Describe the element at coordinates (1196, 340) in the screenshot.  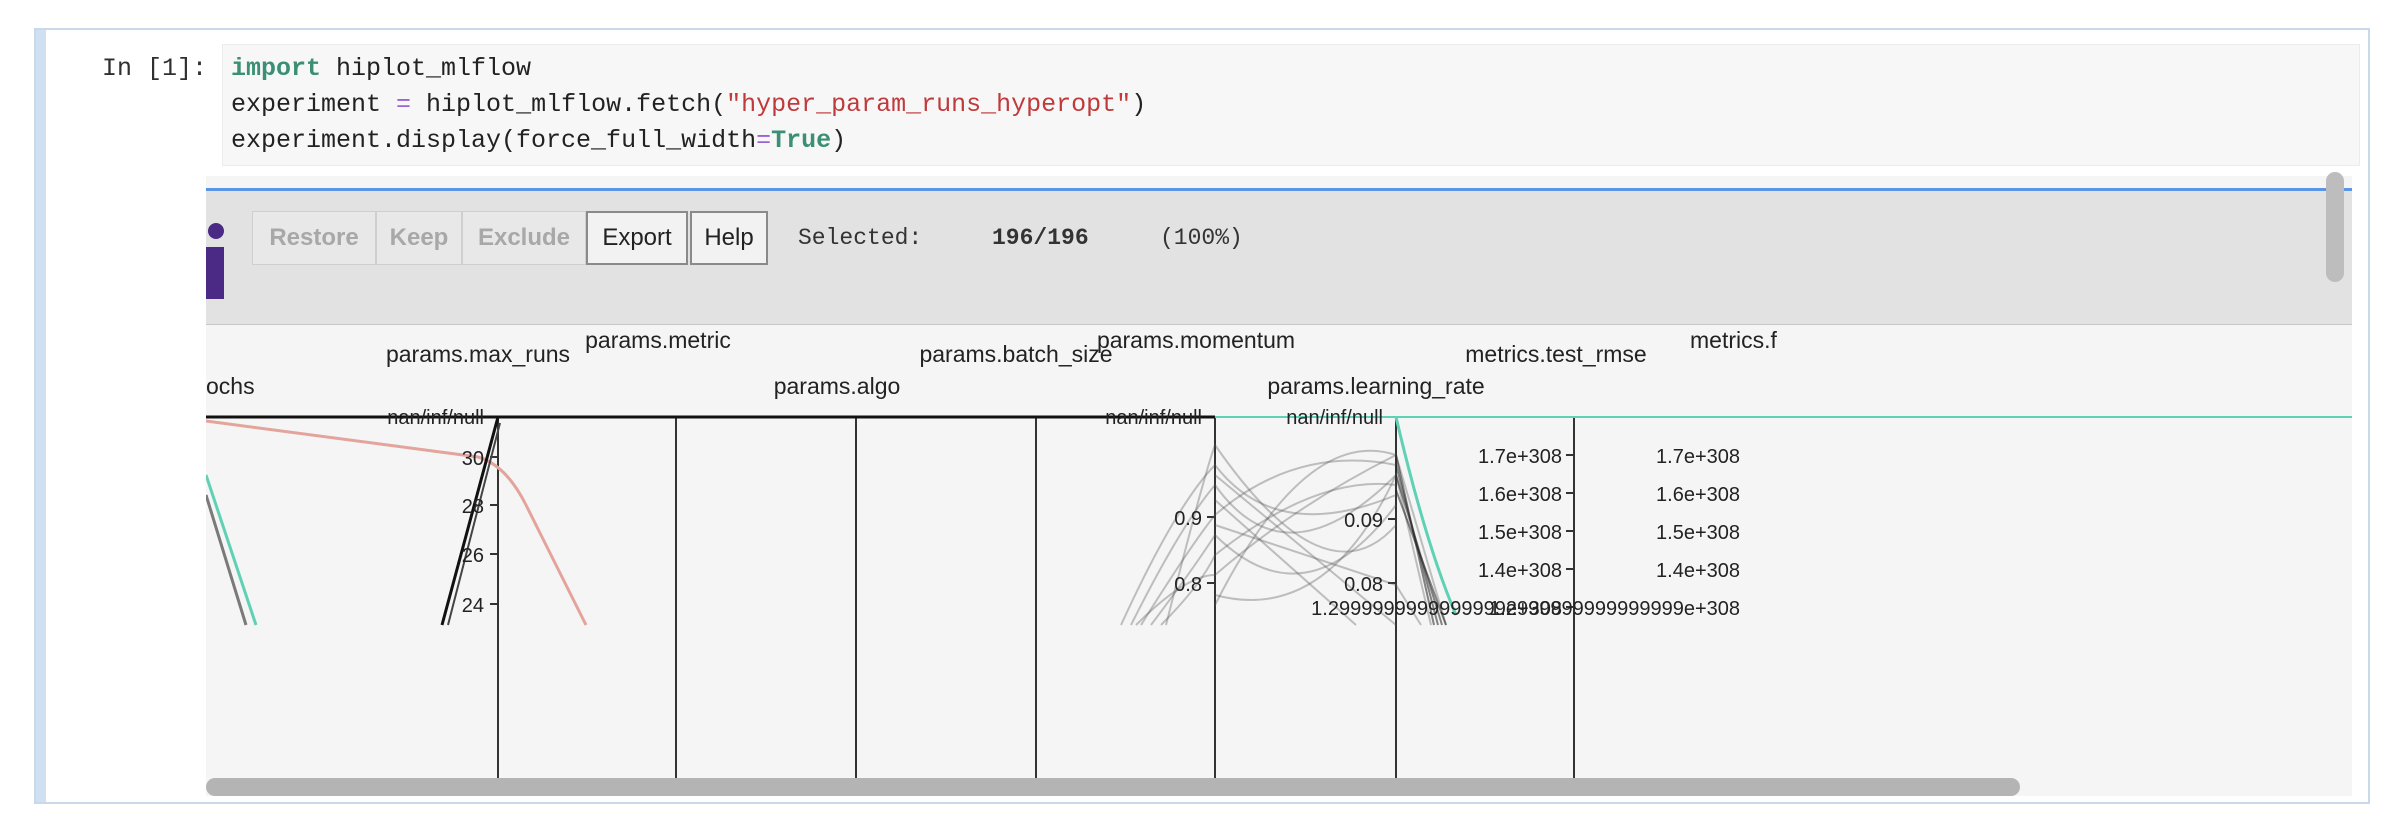
I see `axis-title-momentum: params.momentum` at that location.